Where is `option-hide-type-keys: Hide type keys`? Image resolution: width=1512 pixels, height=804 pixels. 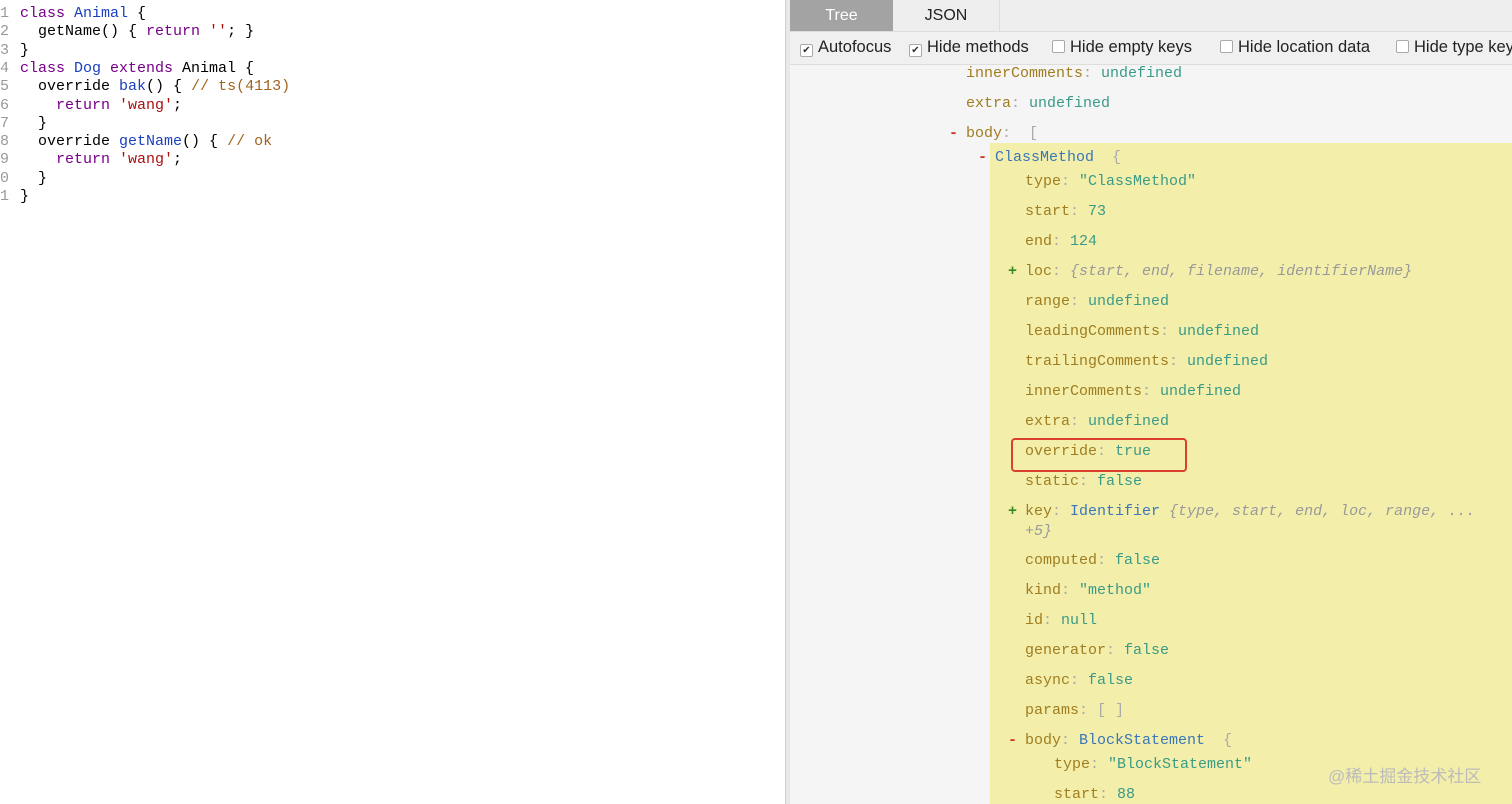
option-hide-type-keys: Hide type keys is located at coordinates (1454, 47).